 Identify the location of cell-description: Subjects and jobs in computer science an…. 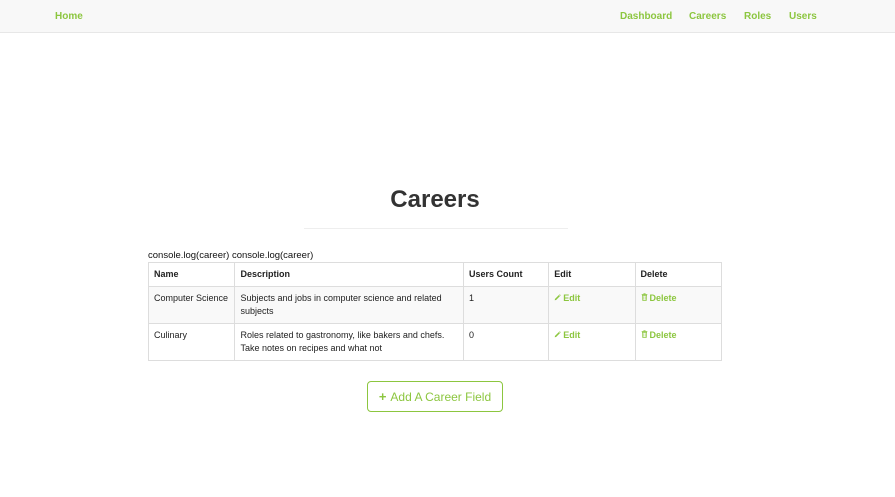
(349, 305).